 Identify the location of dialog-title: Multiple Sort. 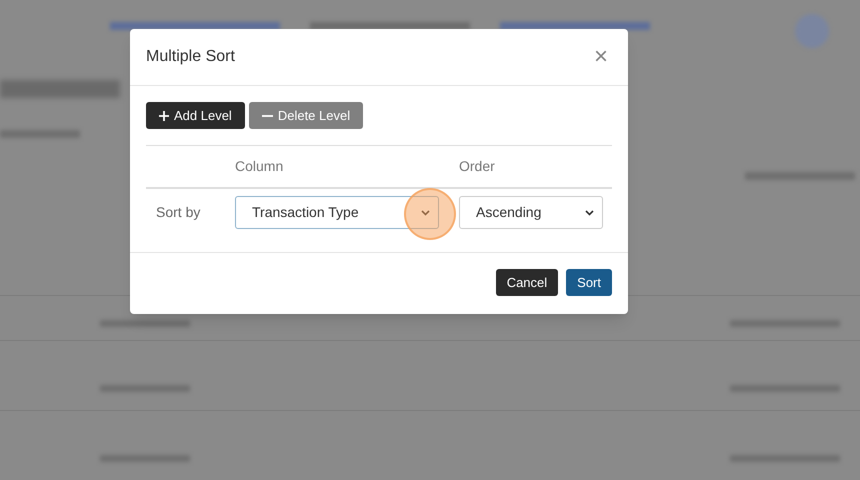
(190, 57).